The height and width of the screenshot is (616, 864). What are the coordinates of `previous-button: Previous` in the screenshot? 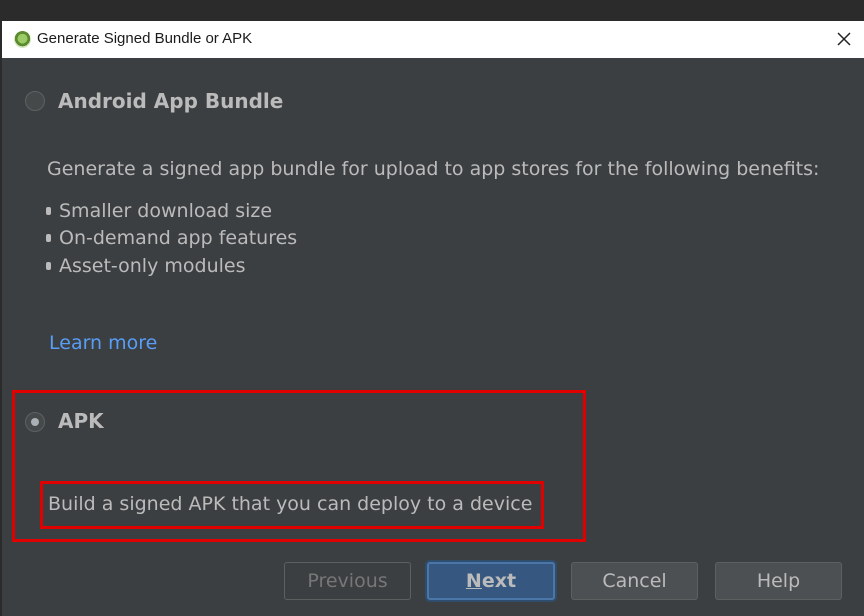 It's located at (347, 581).